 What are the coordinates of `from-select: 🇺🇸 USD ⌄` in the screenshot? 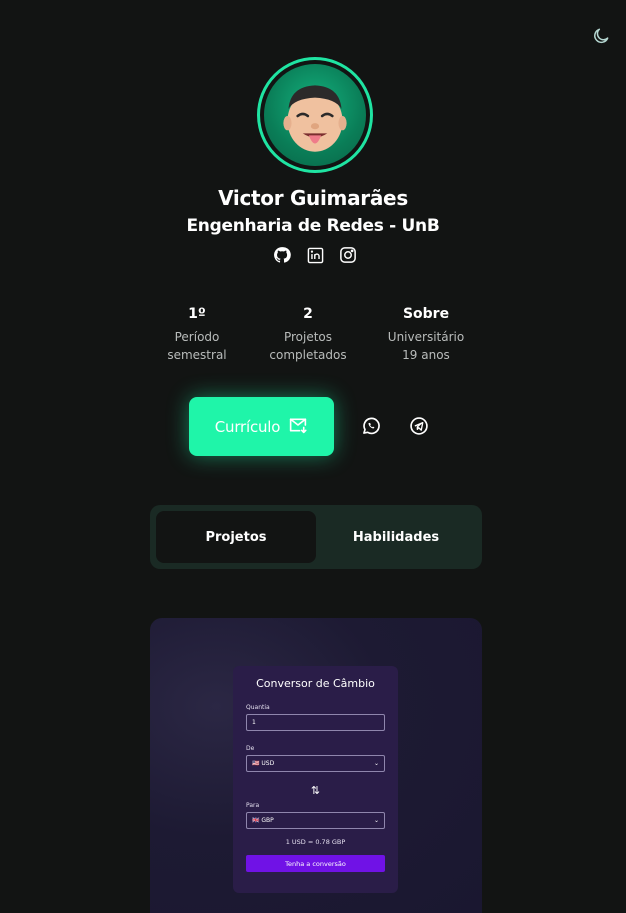 It's located at (315, 763).